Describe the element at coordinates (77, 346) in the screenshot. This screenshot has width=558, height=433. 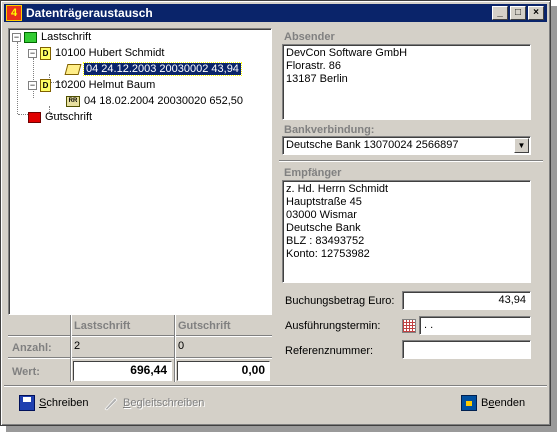
I see `anzahl-lastschrift-value: 2` at that location.